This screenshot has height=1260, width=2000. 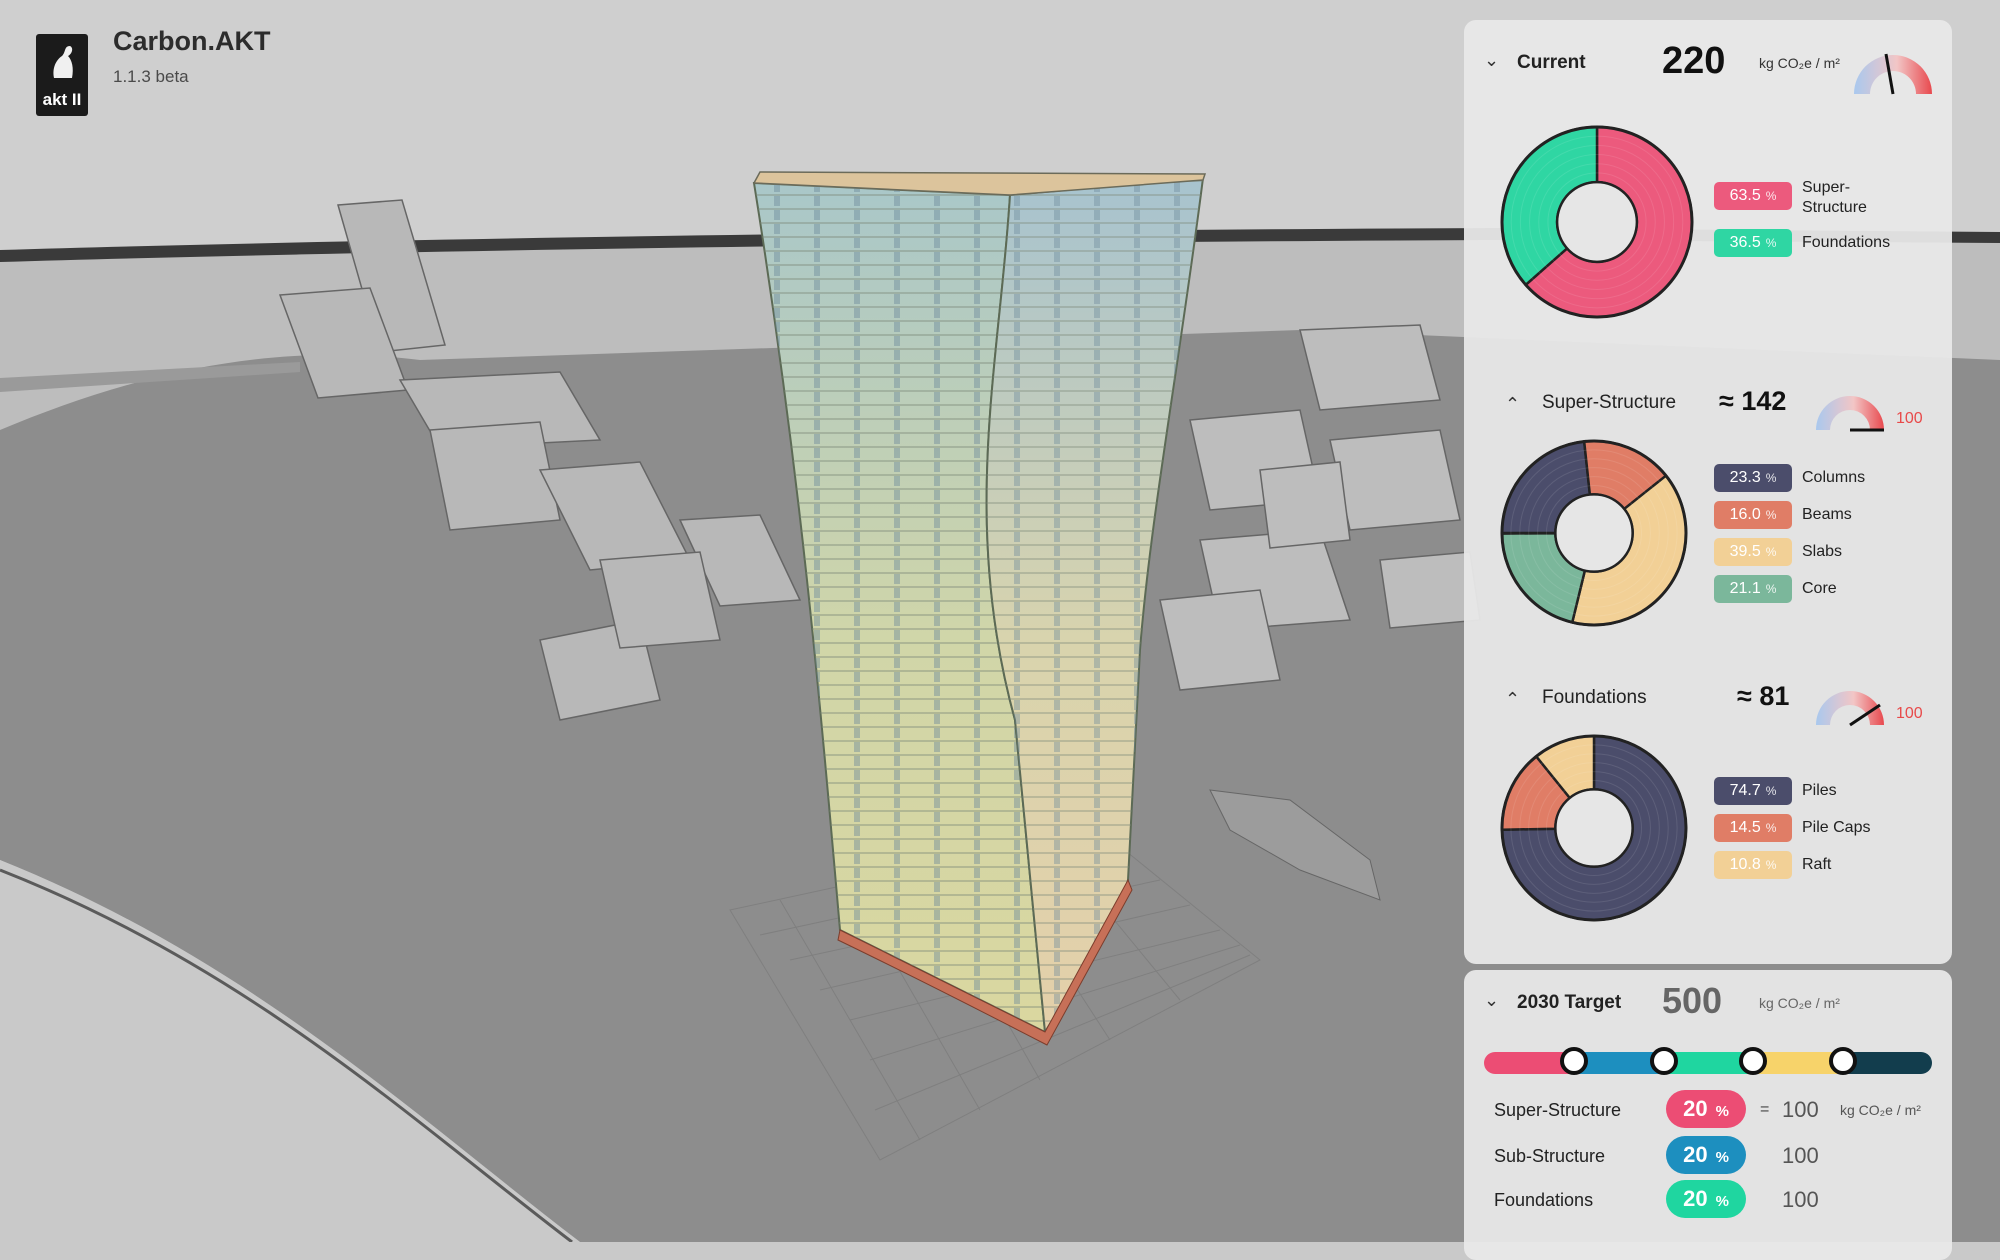 What do you see at coordinates (1834, 477) in the screenshot?
I see `legend-label: Columns` at bounding box center [1834, 477].